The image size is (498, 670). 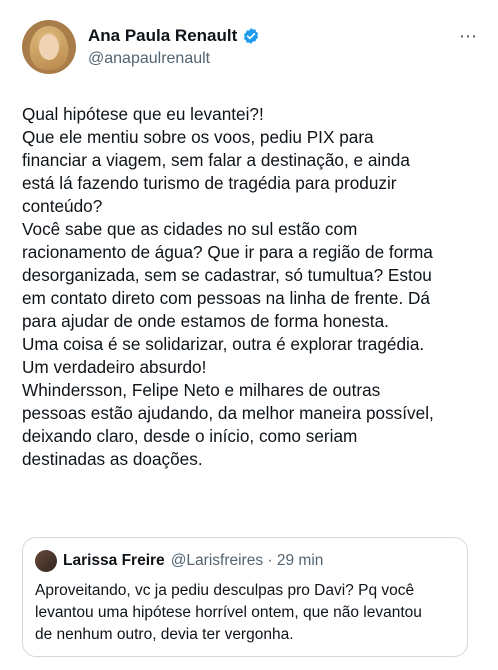 I want to click on author-name-row: Ana Paula Renault, so click(x=174, y=36).